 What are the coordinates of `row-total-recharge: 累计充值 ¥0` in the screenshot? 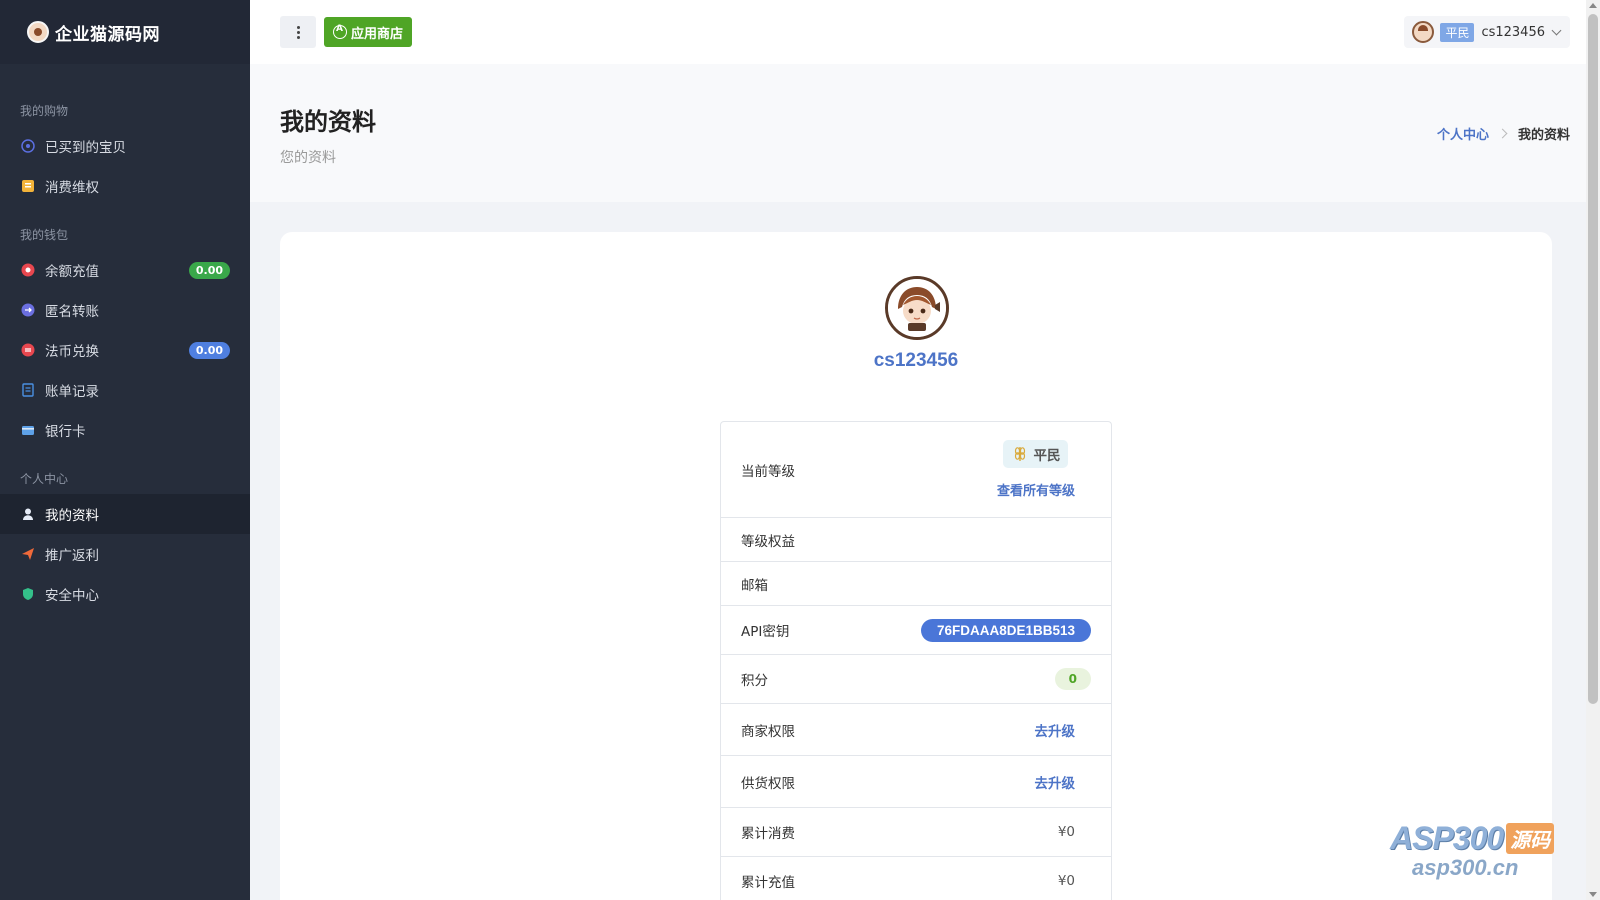 It's located at (916, 878).